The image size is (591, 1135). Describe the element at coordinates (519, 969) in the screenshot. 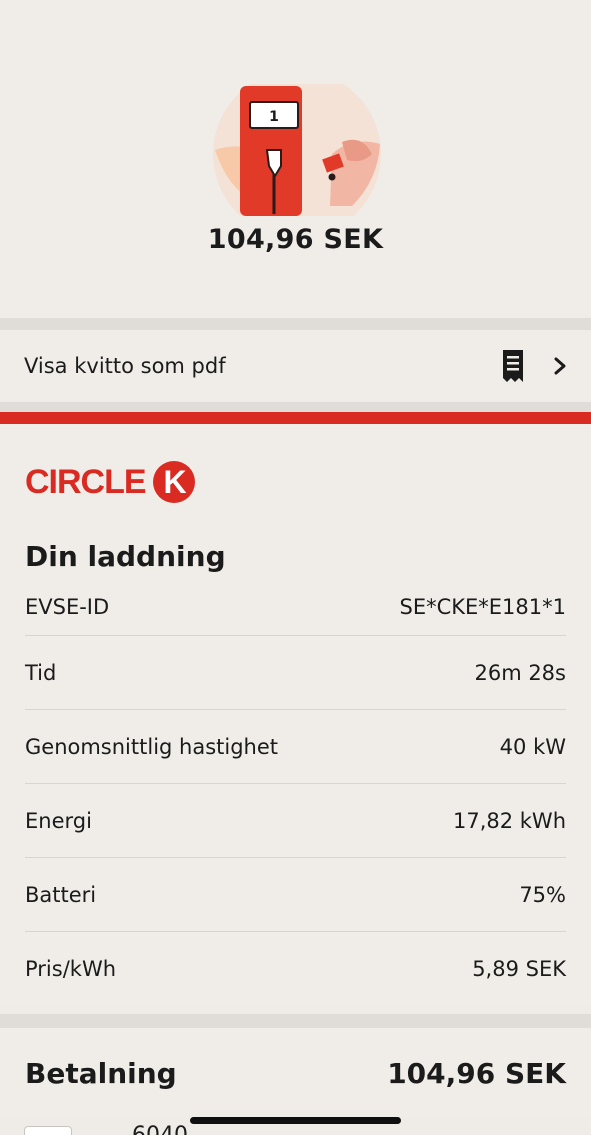

I see `detail-value: 5,89 SEK` at that location.